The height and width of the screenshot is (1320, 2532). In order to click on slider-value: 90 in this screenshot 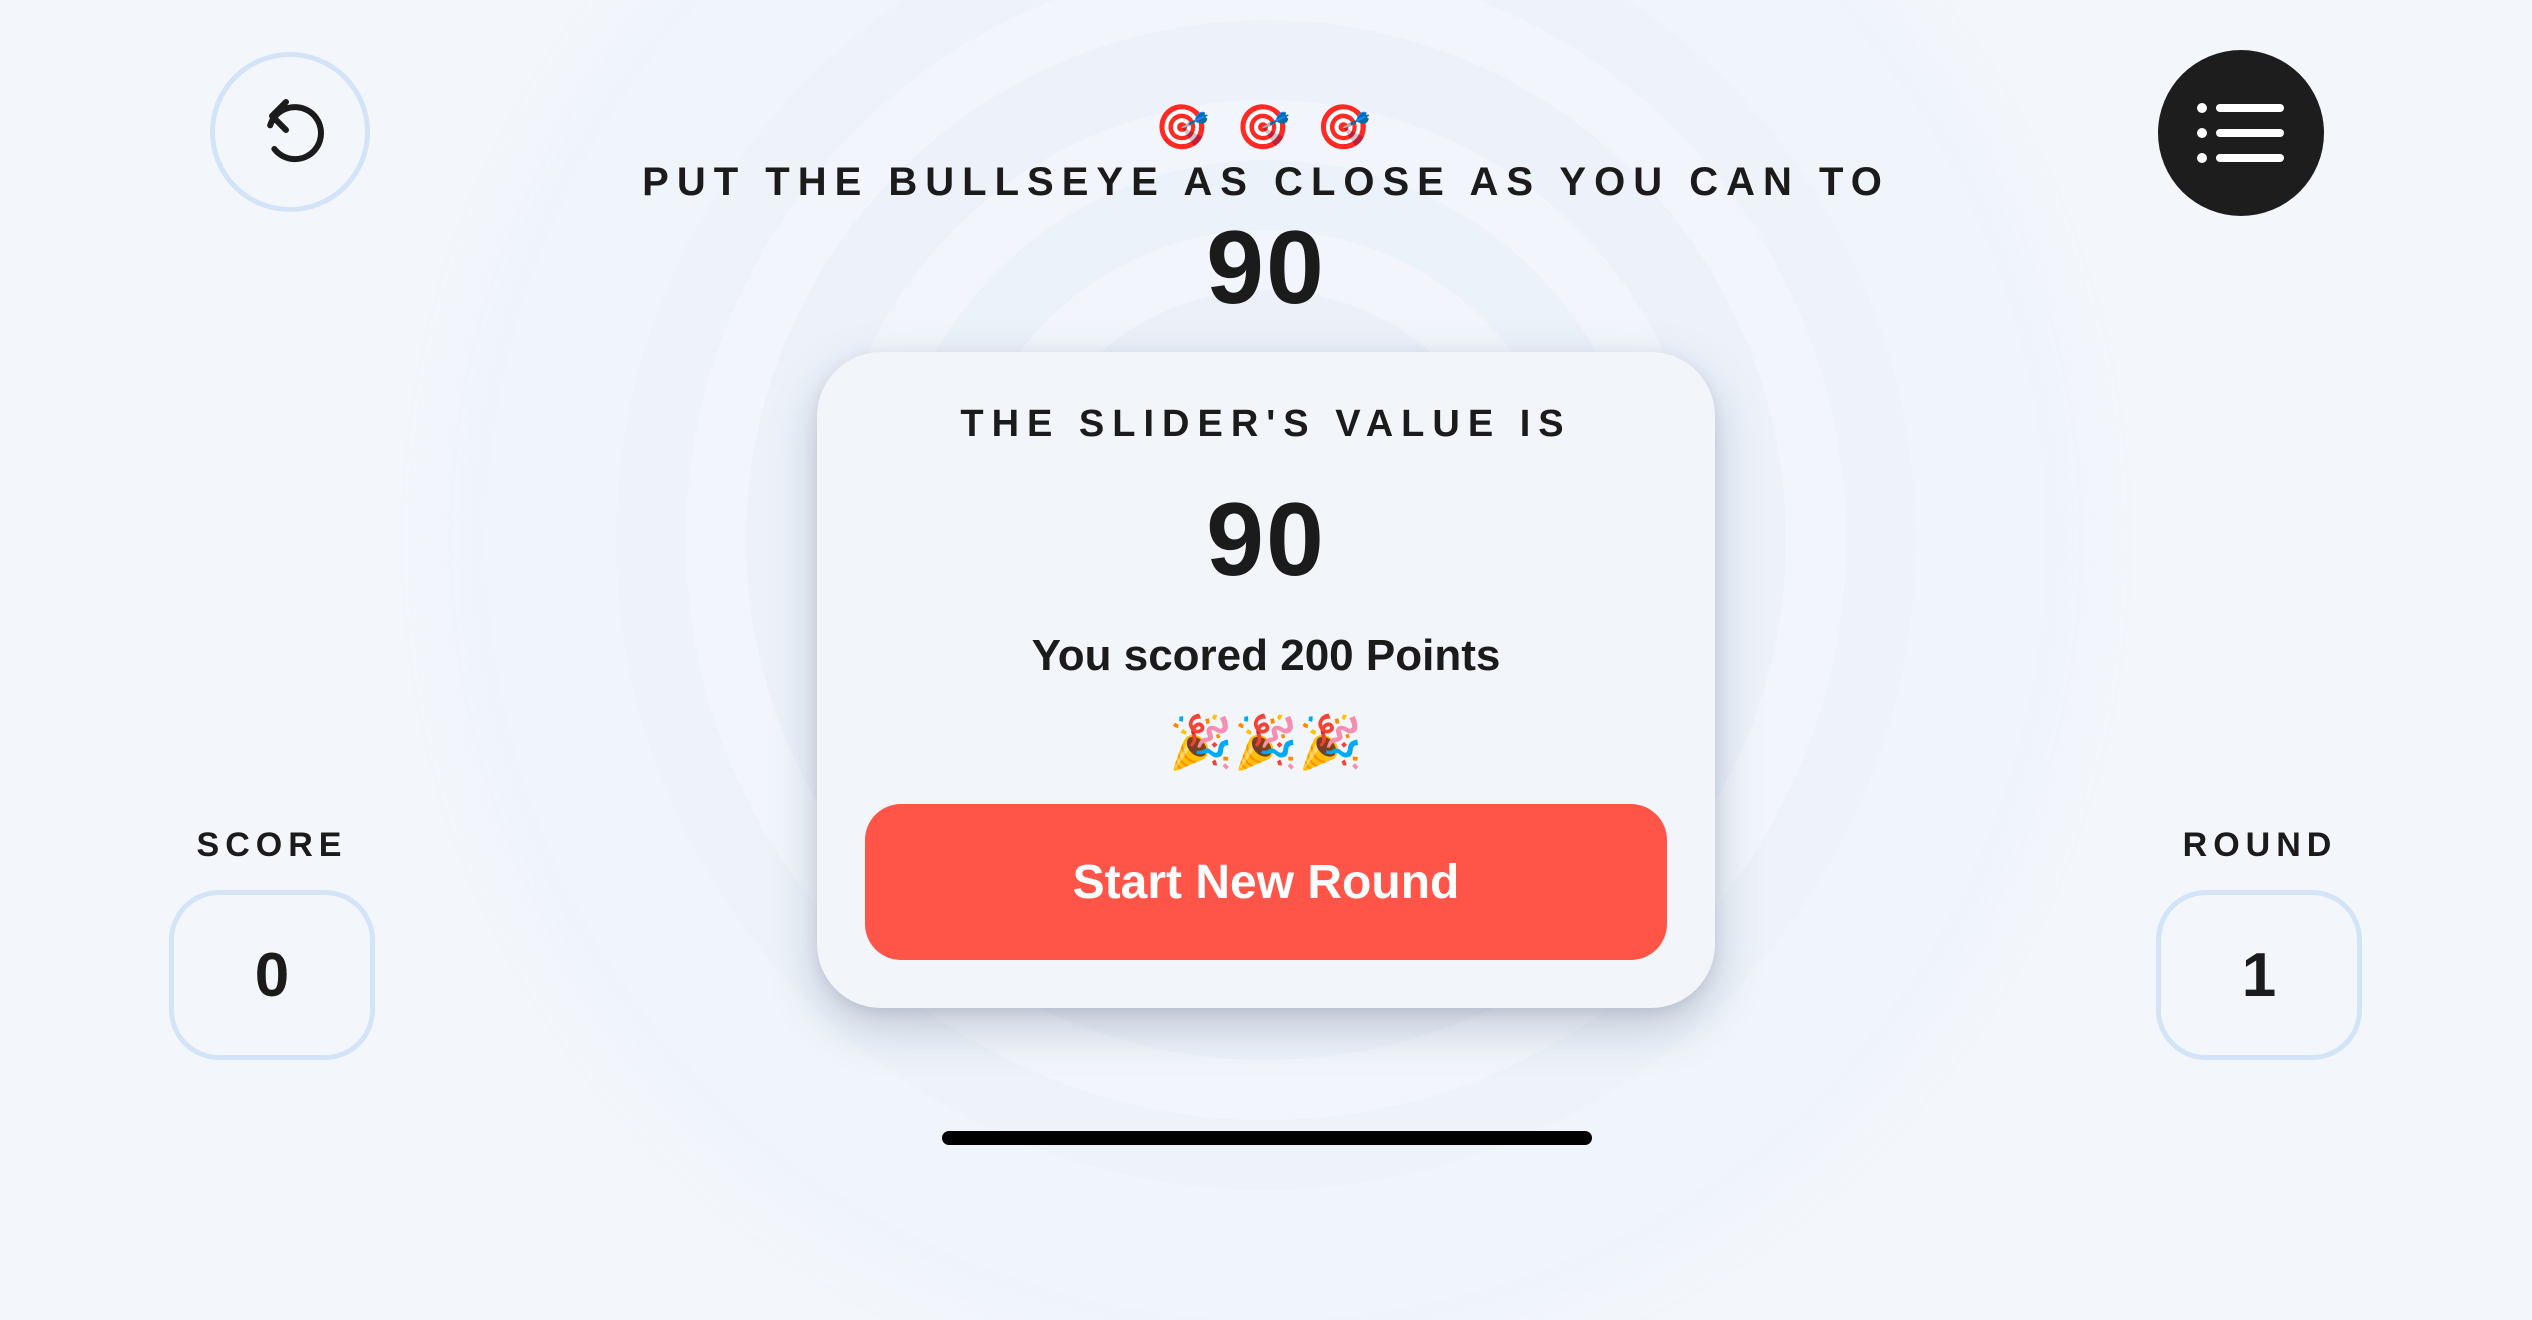, I will do `click(1266, 540)`.